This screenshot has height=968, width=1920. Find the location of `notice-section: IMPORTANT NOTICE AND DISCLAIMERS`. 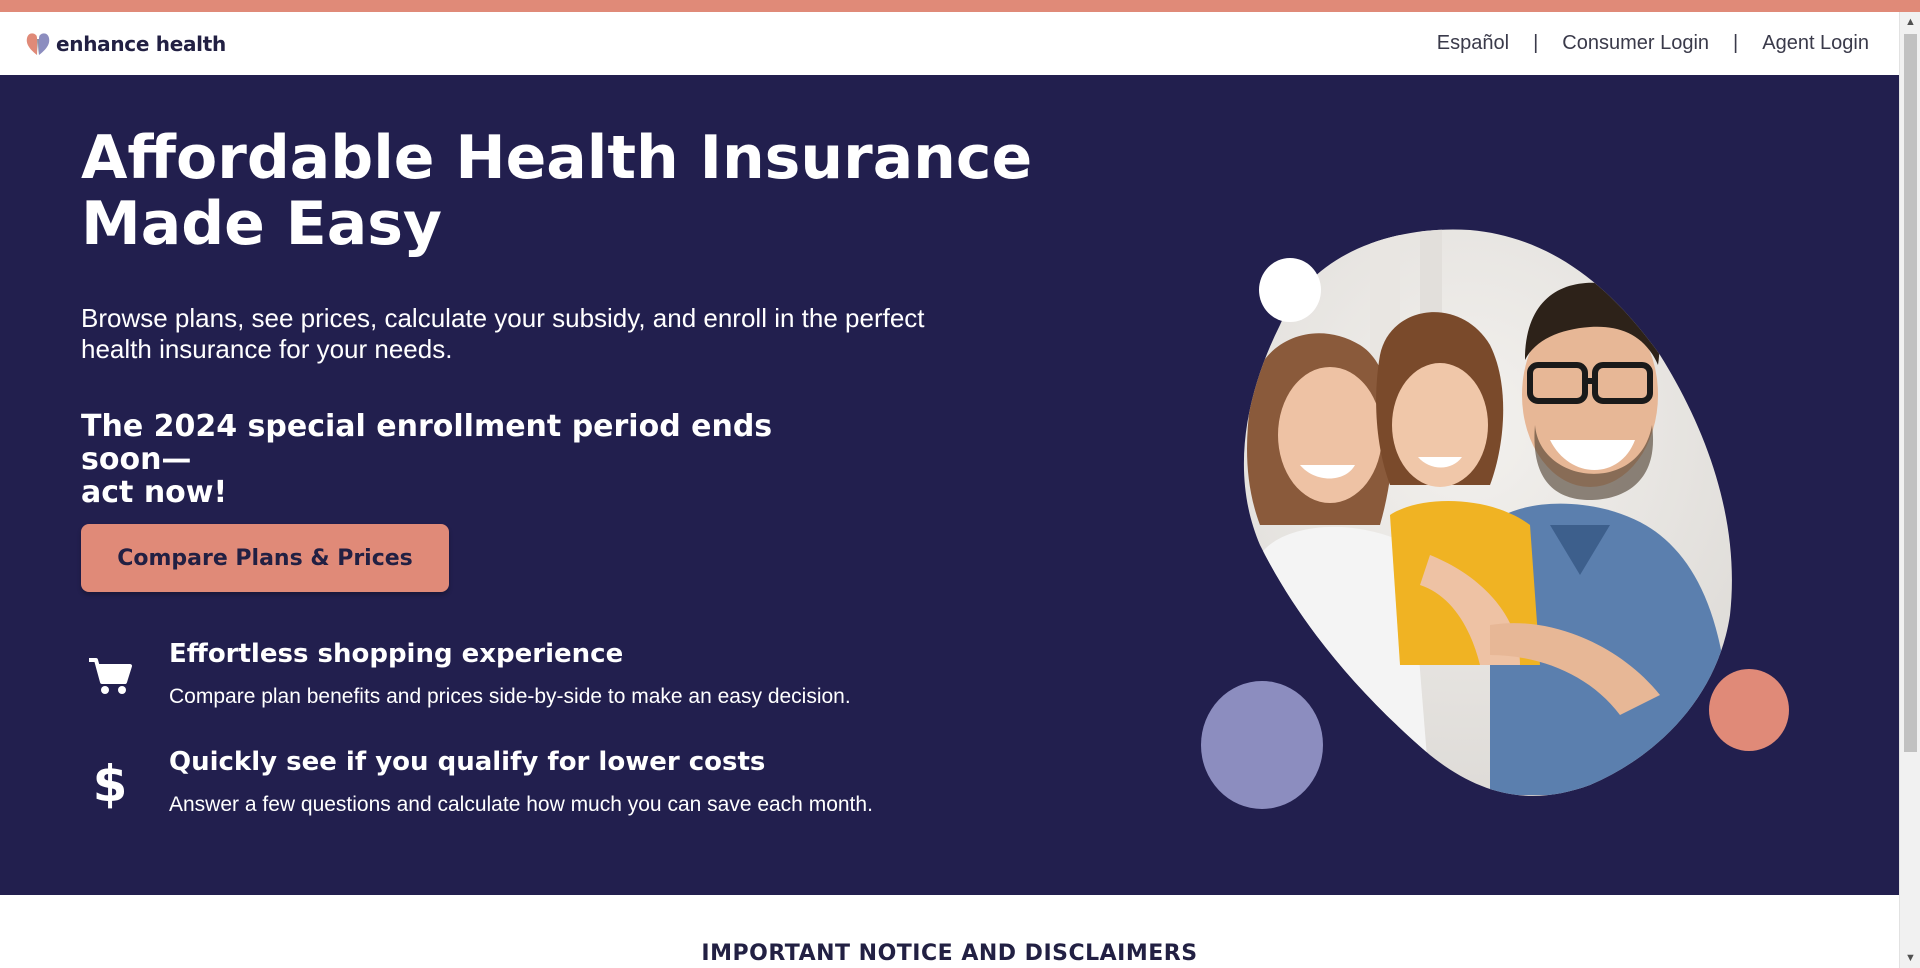

notice-section: IMPORTANT NOTICE AND DISCLAIMERS is located at coordinates (949, 931).